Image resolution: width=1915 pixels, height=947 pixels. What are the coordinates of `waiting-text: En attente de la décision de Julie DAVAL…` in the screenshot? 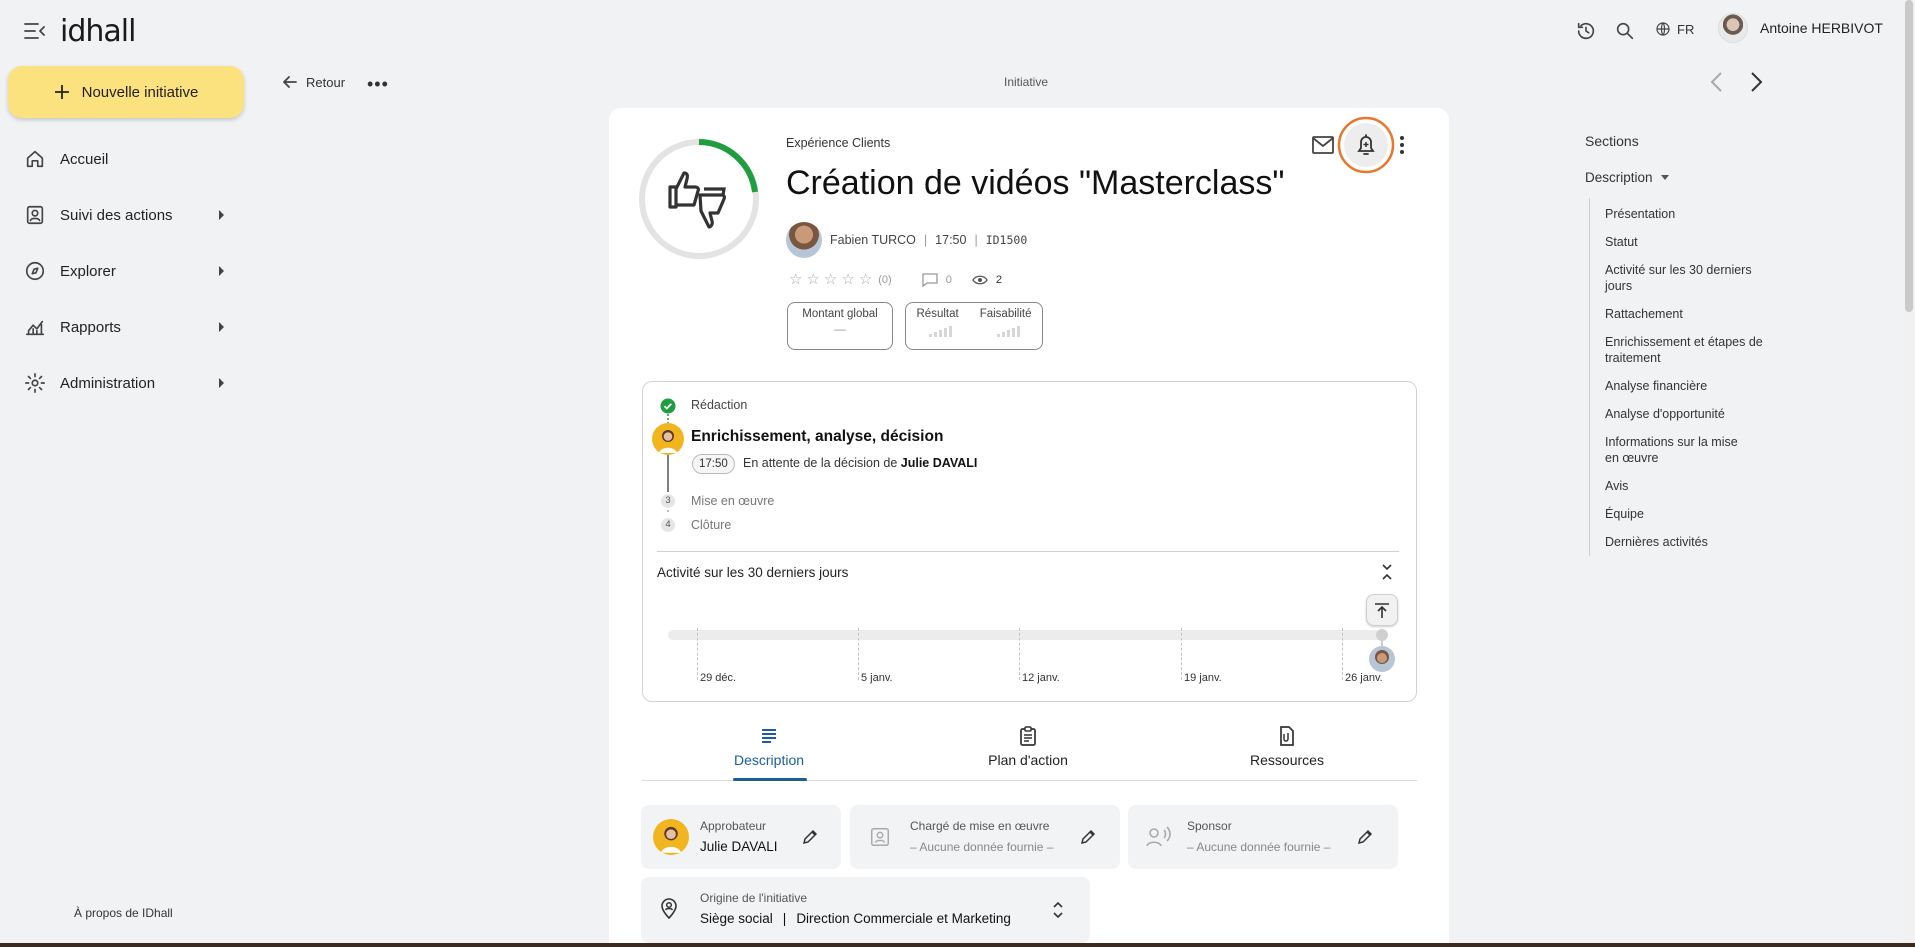 It's located at (860, 463).